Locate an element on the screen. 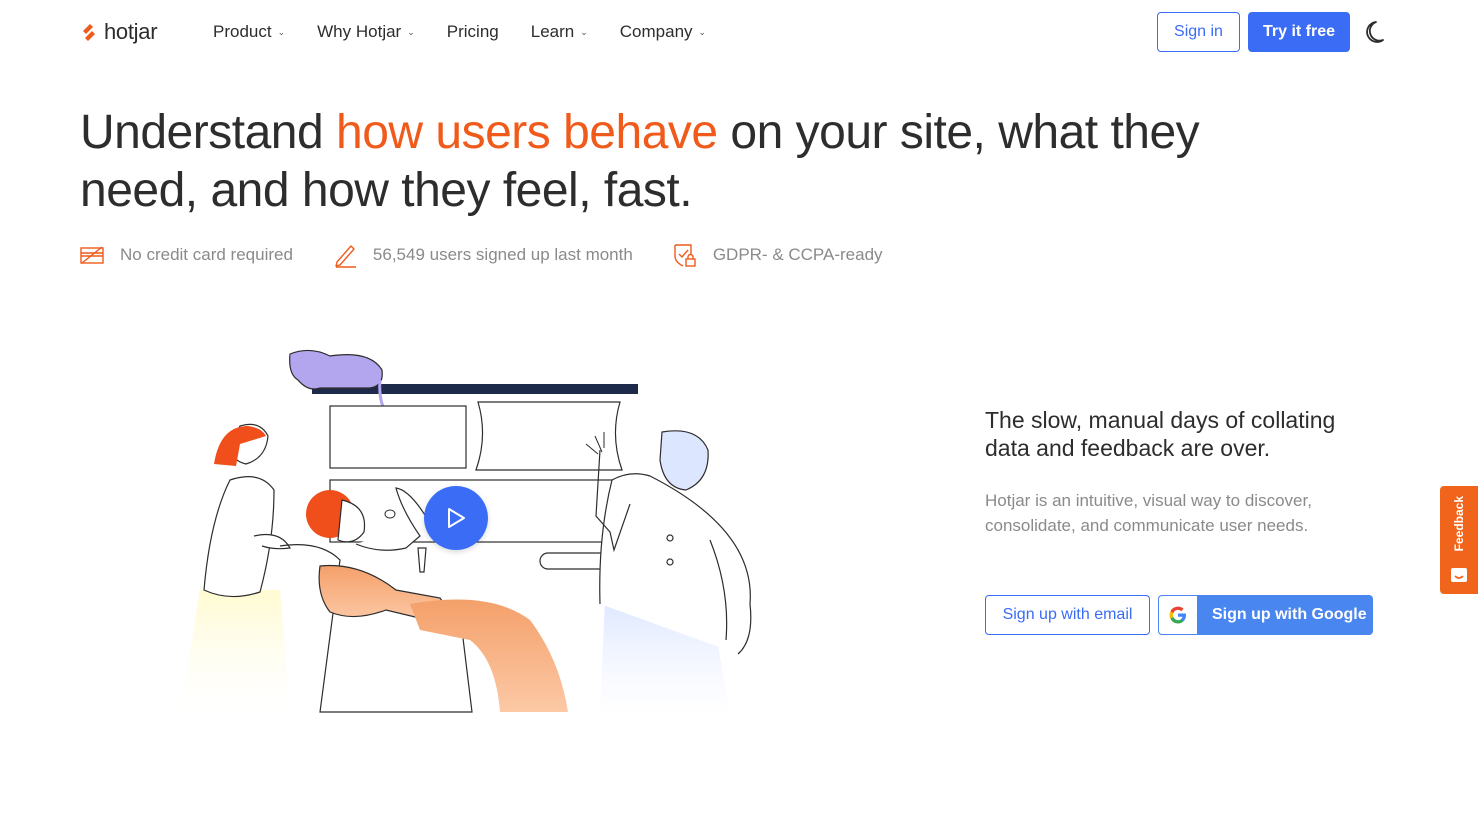  google-logo-icon is located at coordinates (1178, 615).